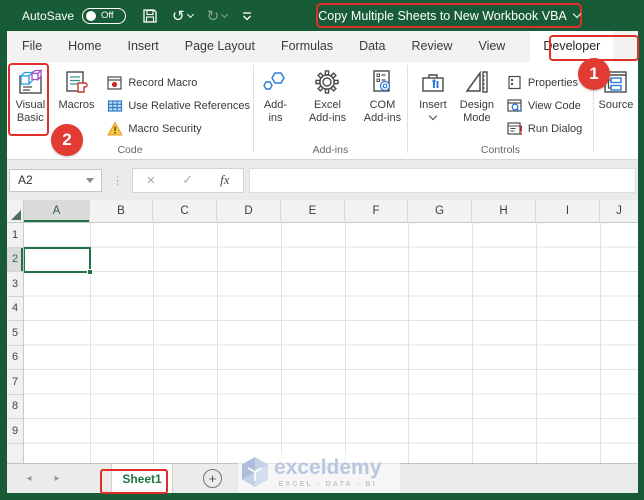 The image size is (644, 500). What do you see at coordinates (15, 333) in the screenshot?
I see `row-header-5: 5` at bounding box center [15, 333].